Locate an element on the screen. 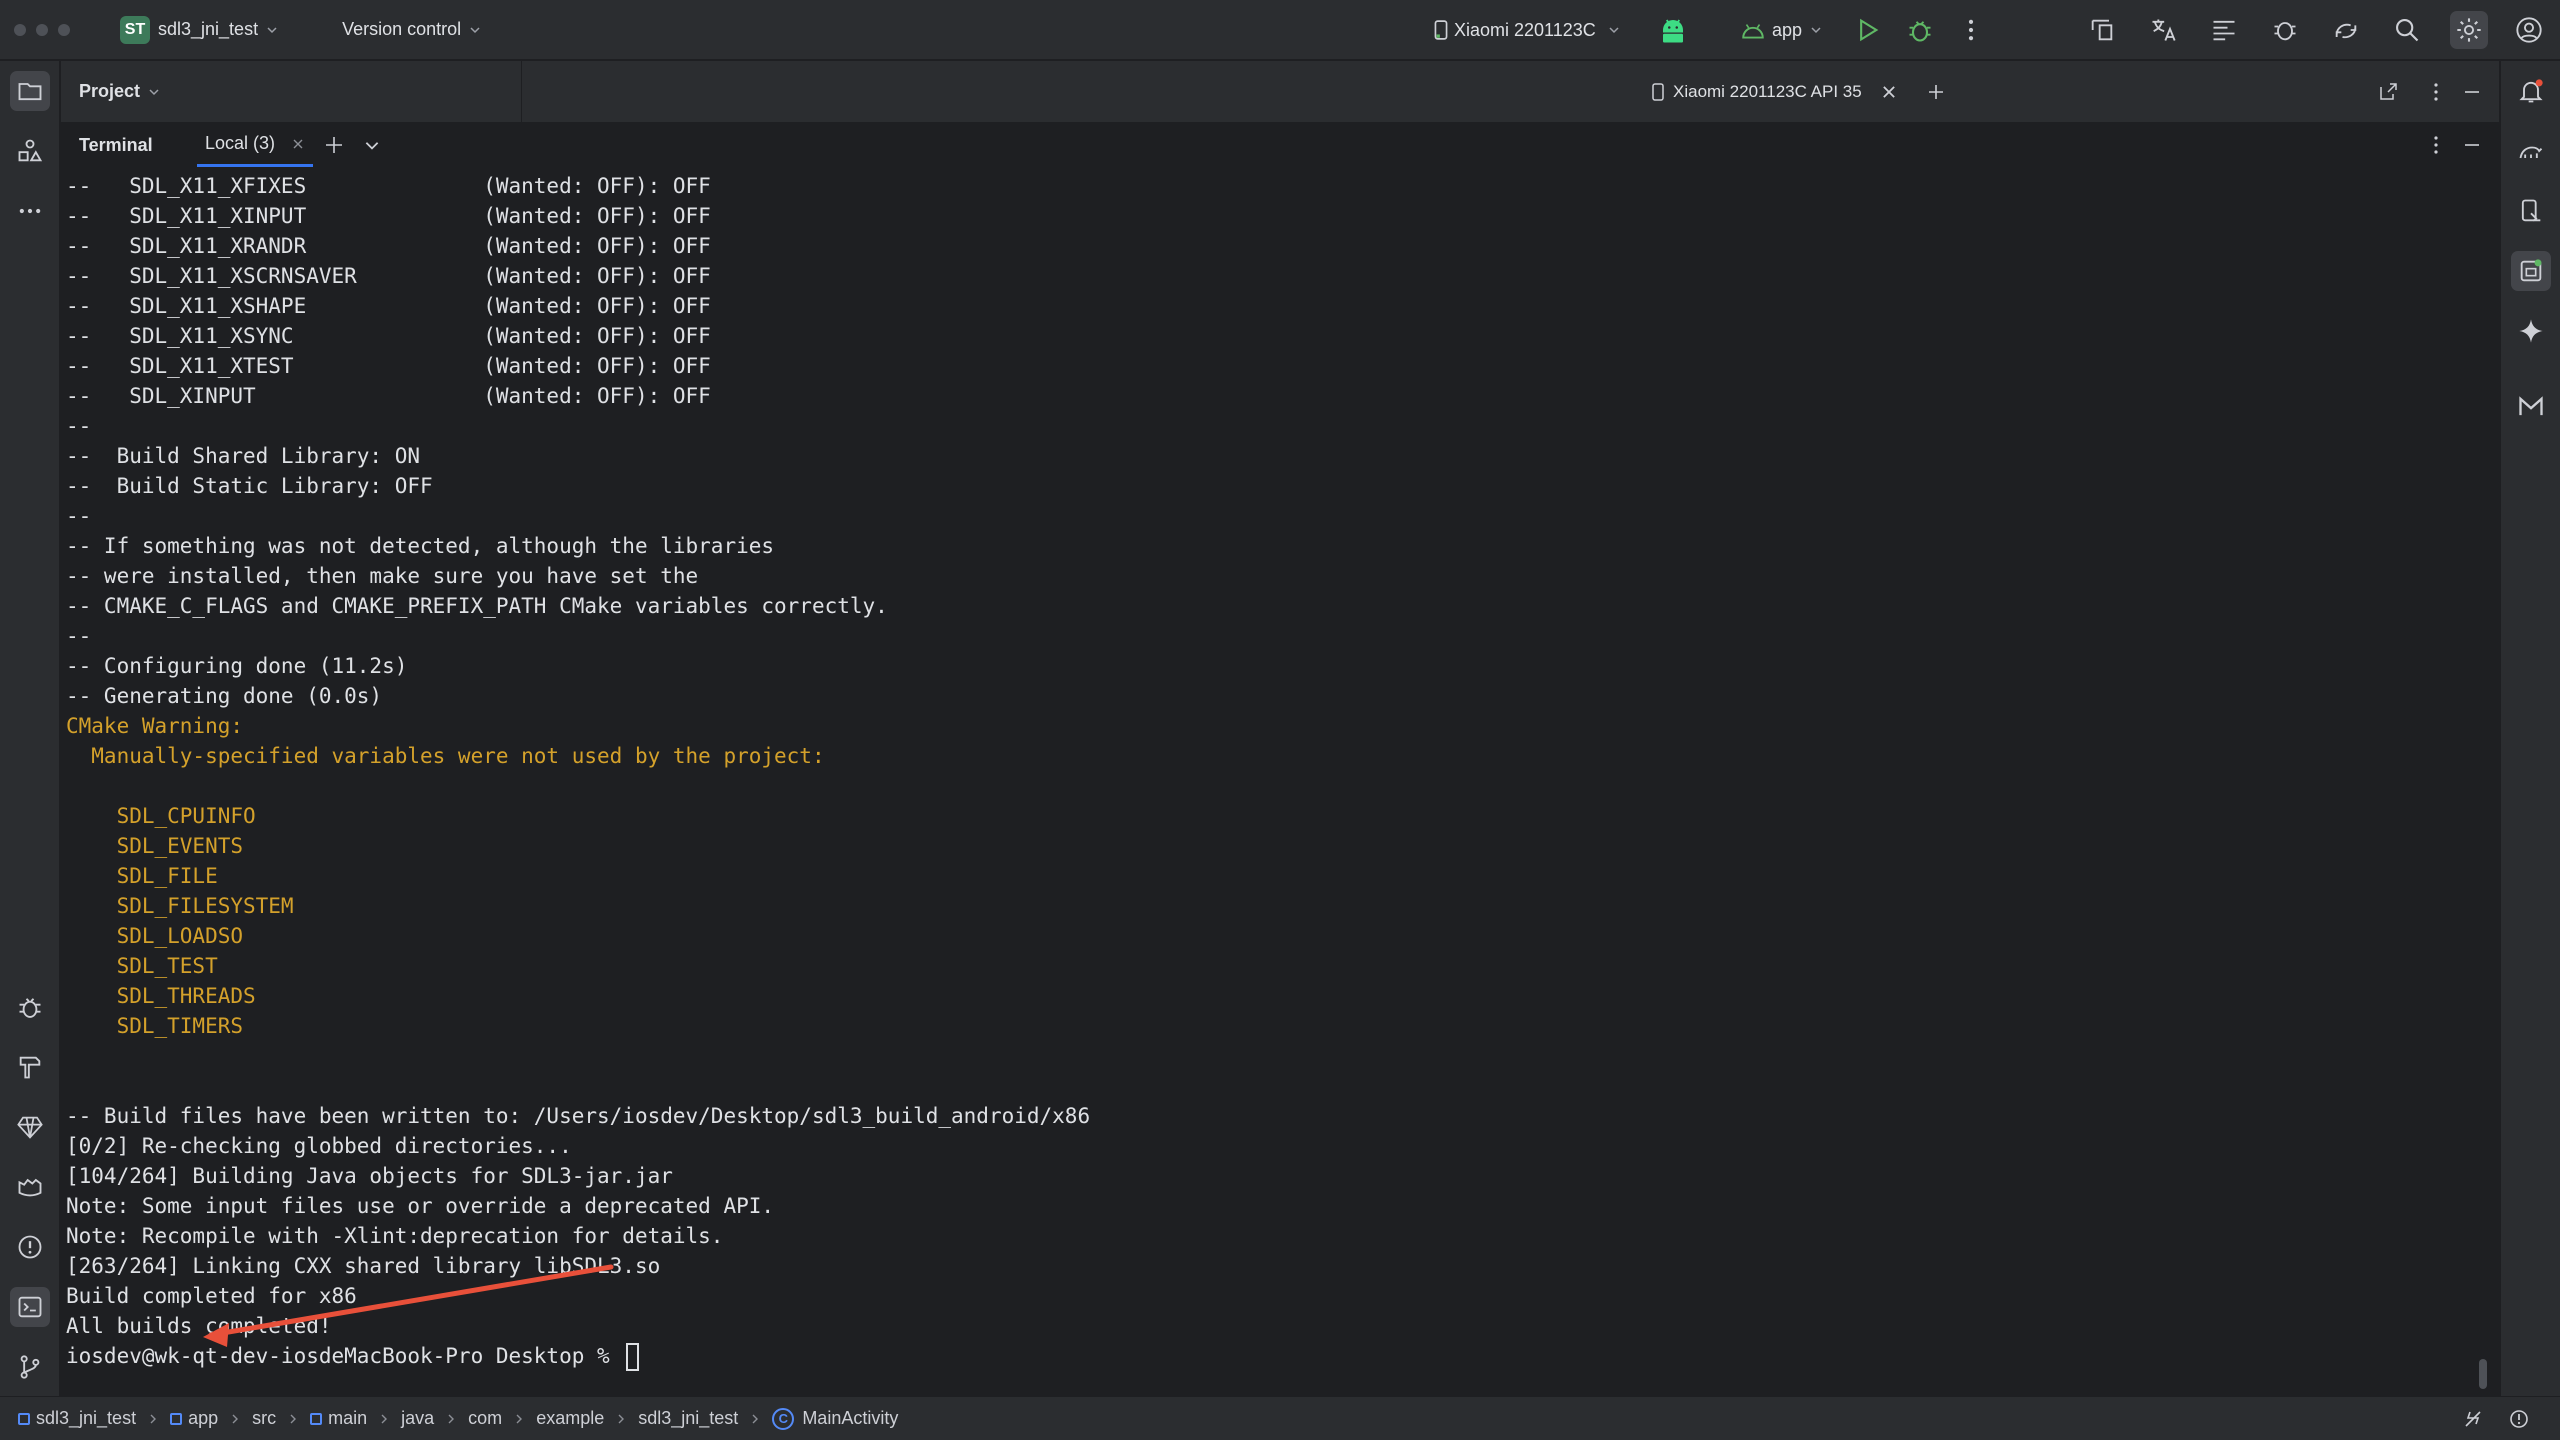 This screenshot has width=2560, height=1440. gradle-tool-button is located at coordinates (30, 1127).